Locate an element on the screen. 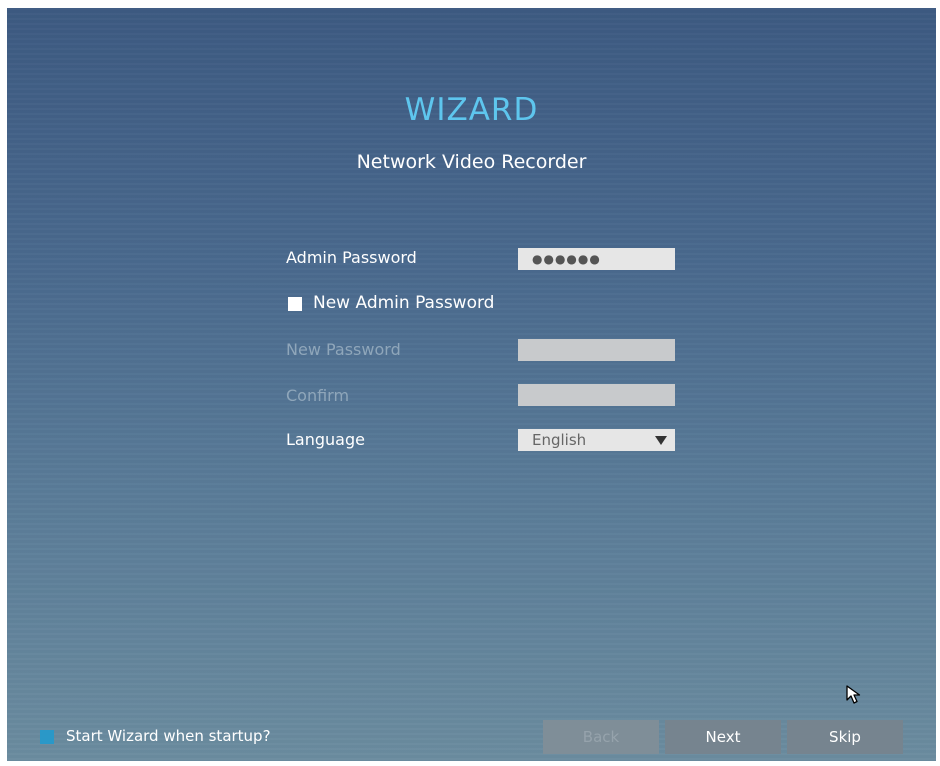 The width and height of the screenshot is (940, 766). new-password-field is located at coordinates (596, 350).